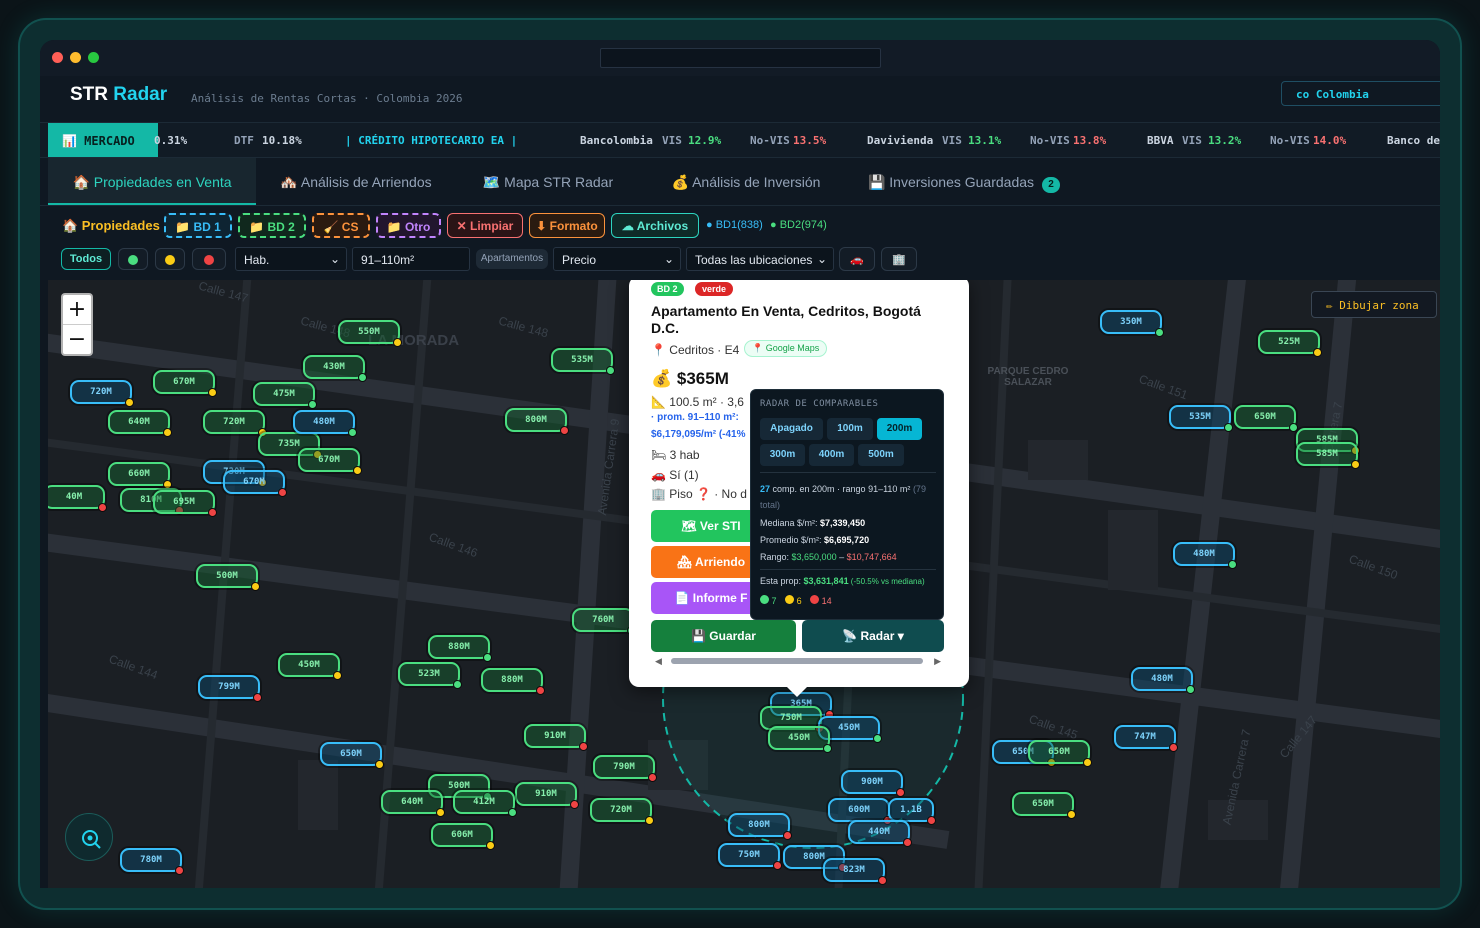  I want to click on map-price-pin: 350M, so click(1132, 323).